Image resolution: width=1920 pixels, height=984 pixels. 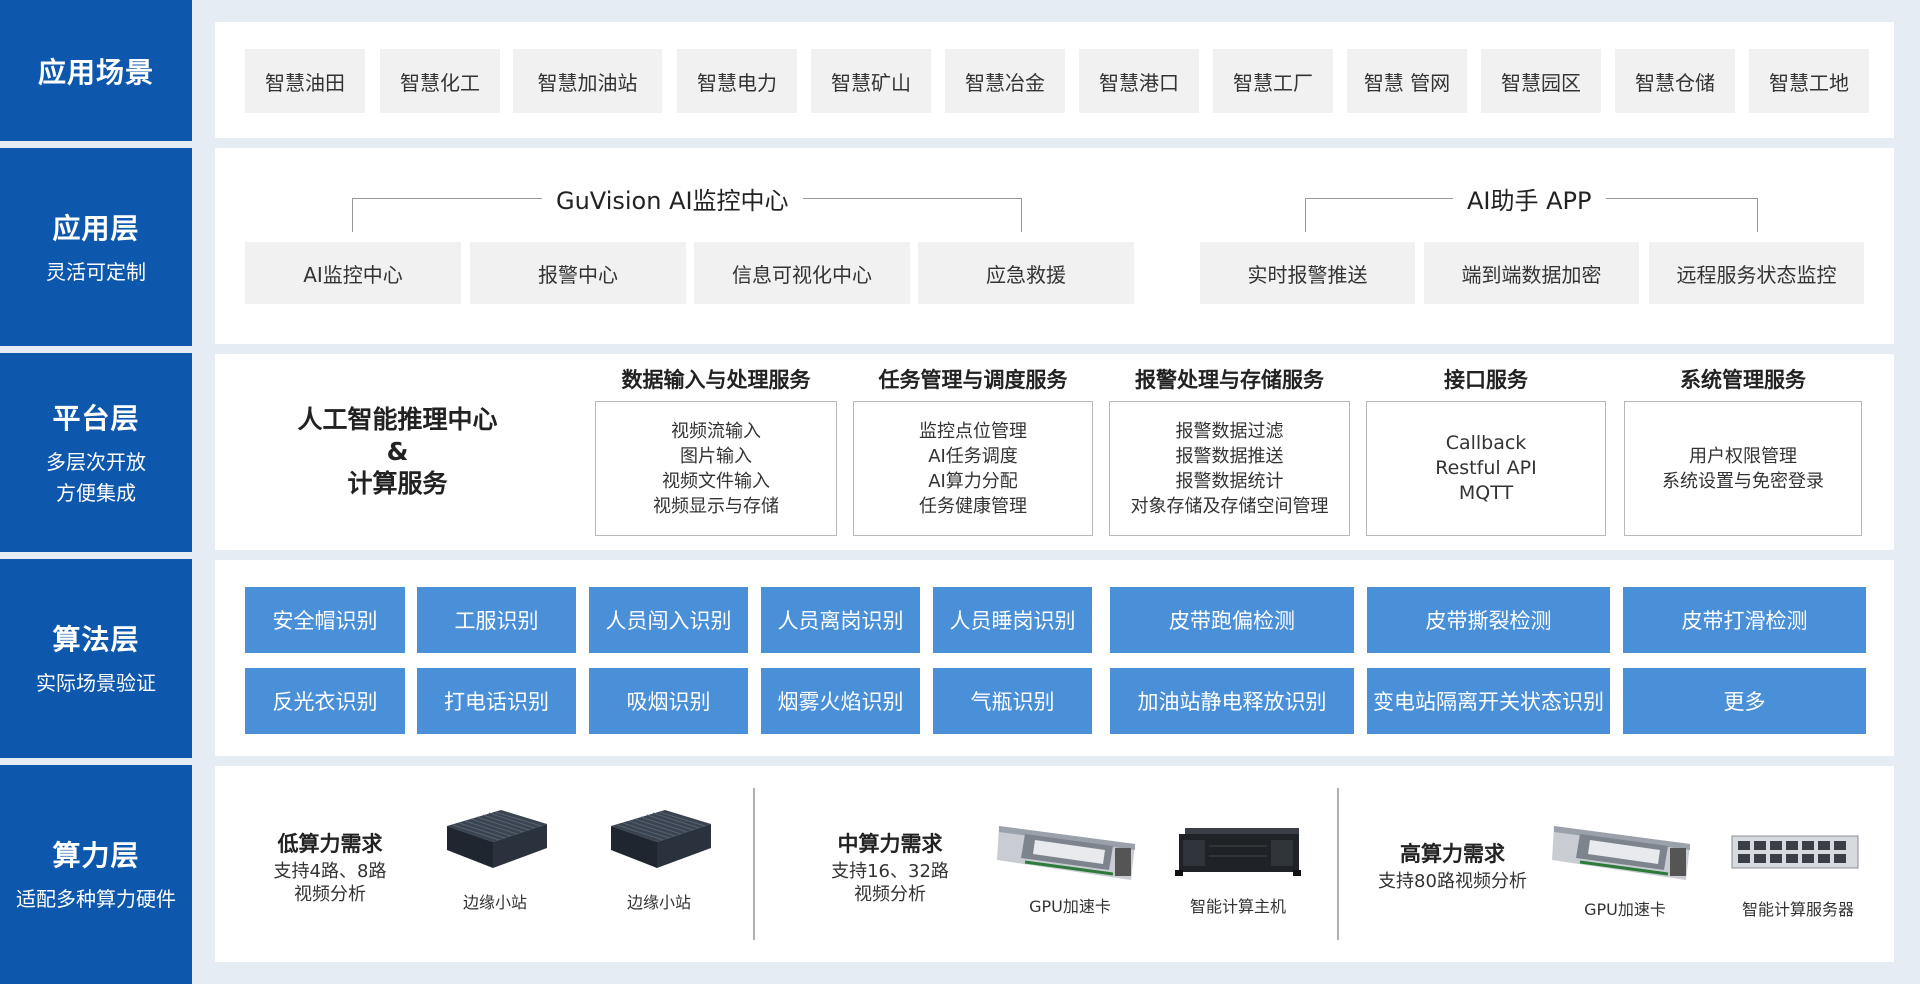 I want to click on service-item: AI任务调度, so click(x=973, y=456).